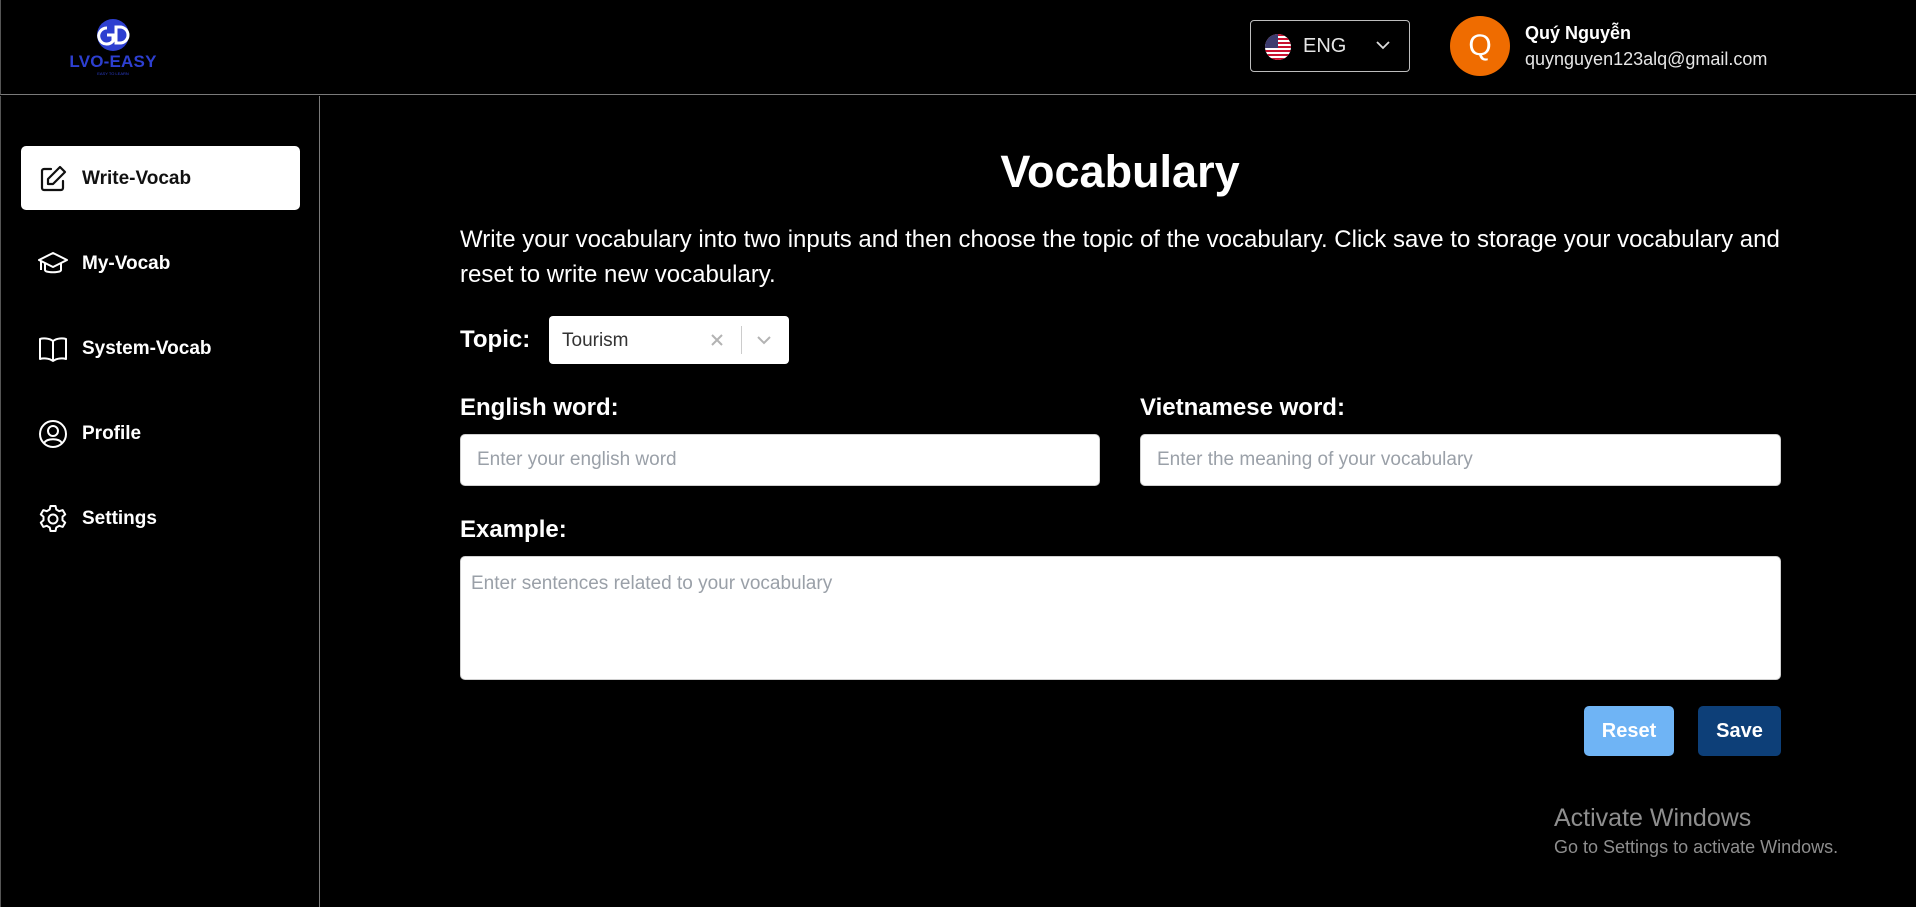 Image resolution: width=1916 pixels, height=907 pixels. What do you see at coordinates (539, 407) in the screenshot?
I see `english-word-label: English word:` at bounding box center [539, 407].